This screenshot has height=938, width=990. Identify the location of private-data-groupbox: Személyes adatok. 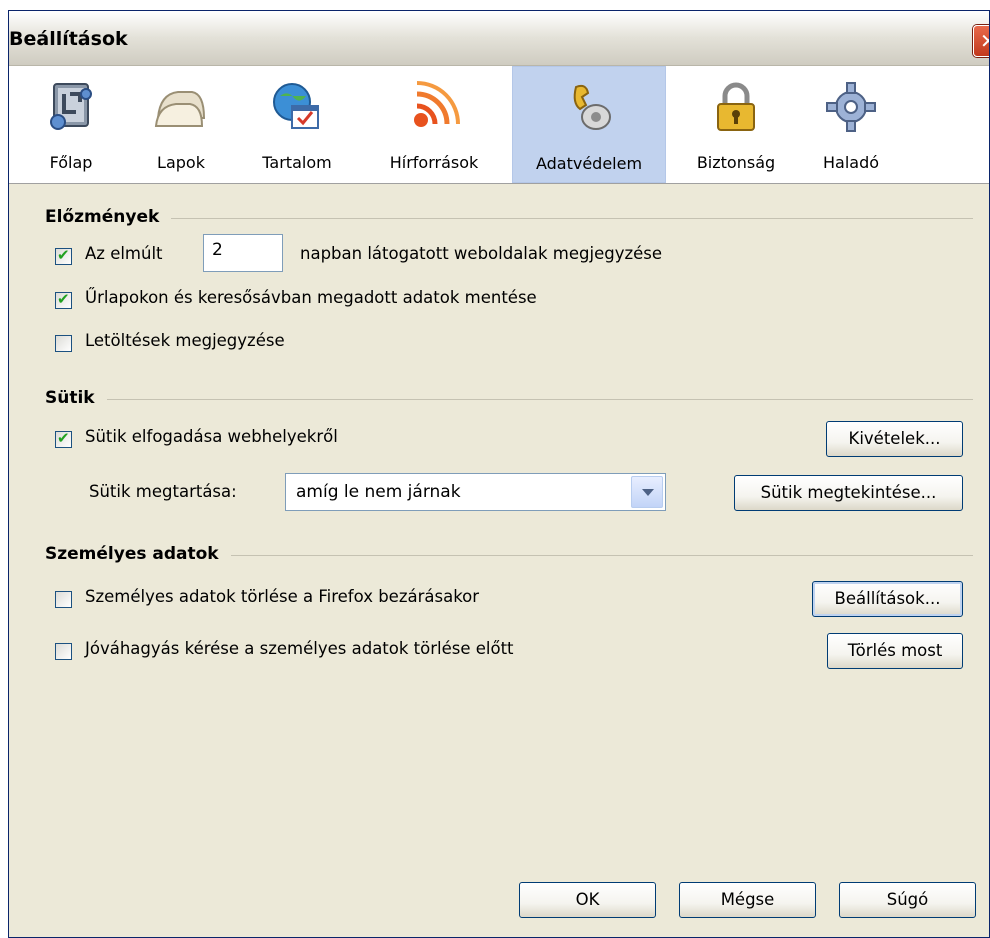
(509, 554).